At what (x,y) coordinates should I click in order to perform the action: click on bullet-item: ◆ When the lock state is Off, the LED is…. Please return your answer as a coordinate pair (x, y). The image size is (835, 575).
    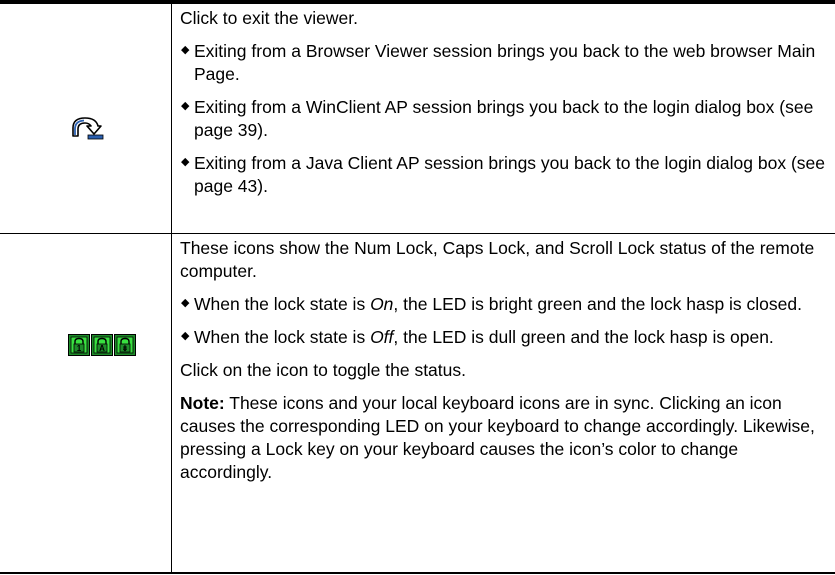
    Looking at the image, I should click on (503, 337).